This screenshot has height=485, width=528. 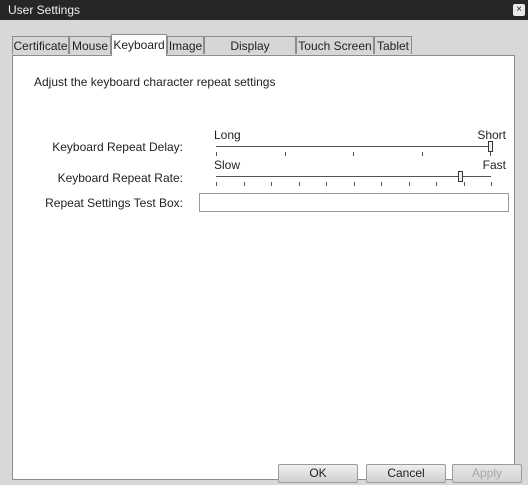 I want to click on tab-display-topology: Display Topology, so click(x=250, y=53).